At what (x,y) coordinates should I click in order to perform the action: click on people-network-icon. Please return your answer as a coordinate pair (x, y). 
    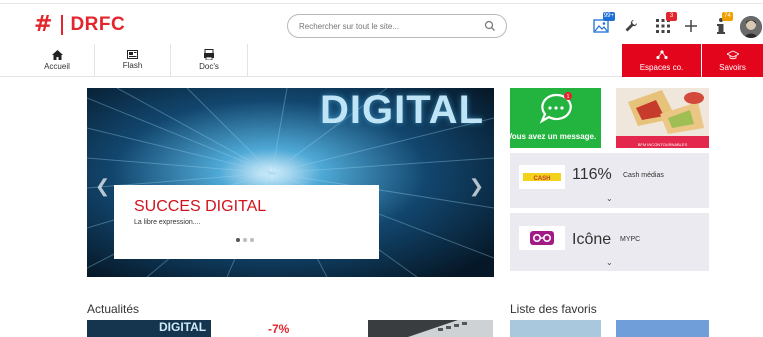
    Looking at the image, I should click on (661, 54).